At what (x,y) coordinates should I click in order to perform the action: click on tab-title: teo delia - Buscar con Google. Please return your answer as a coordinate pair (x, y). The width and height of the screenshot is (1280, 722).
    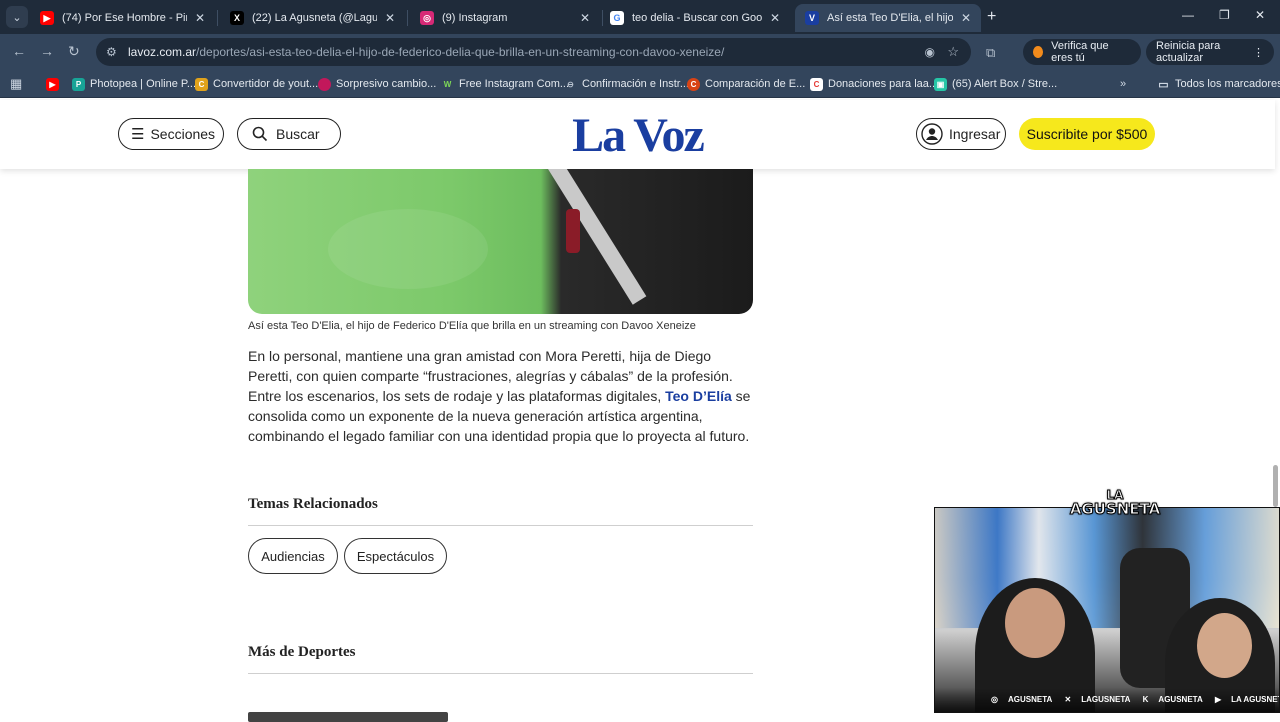
    Looking at the image, I should click on (697, 18).